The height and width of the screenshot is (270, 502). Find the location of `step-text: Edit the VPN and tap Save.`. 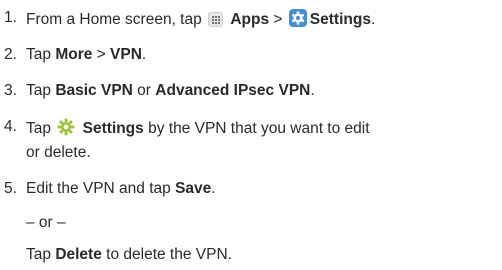

step-text: Edit the VPN and tap Save. is located at coordinates (121, 189).